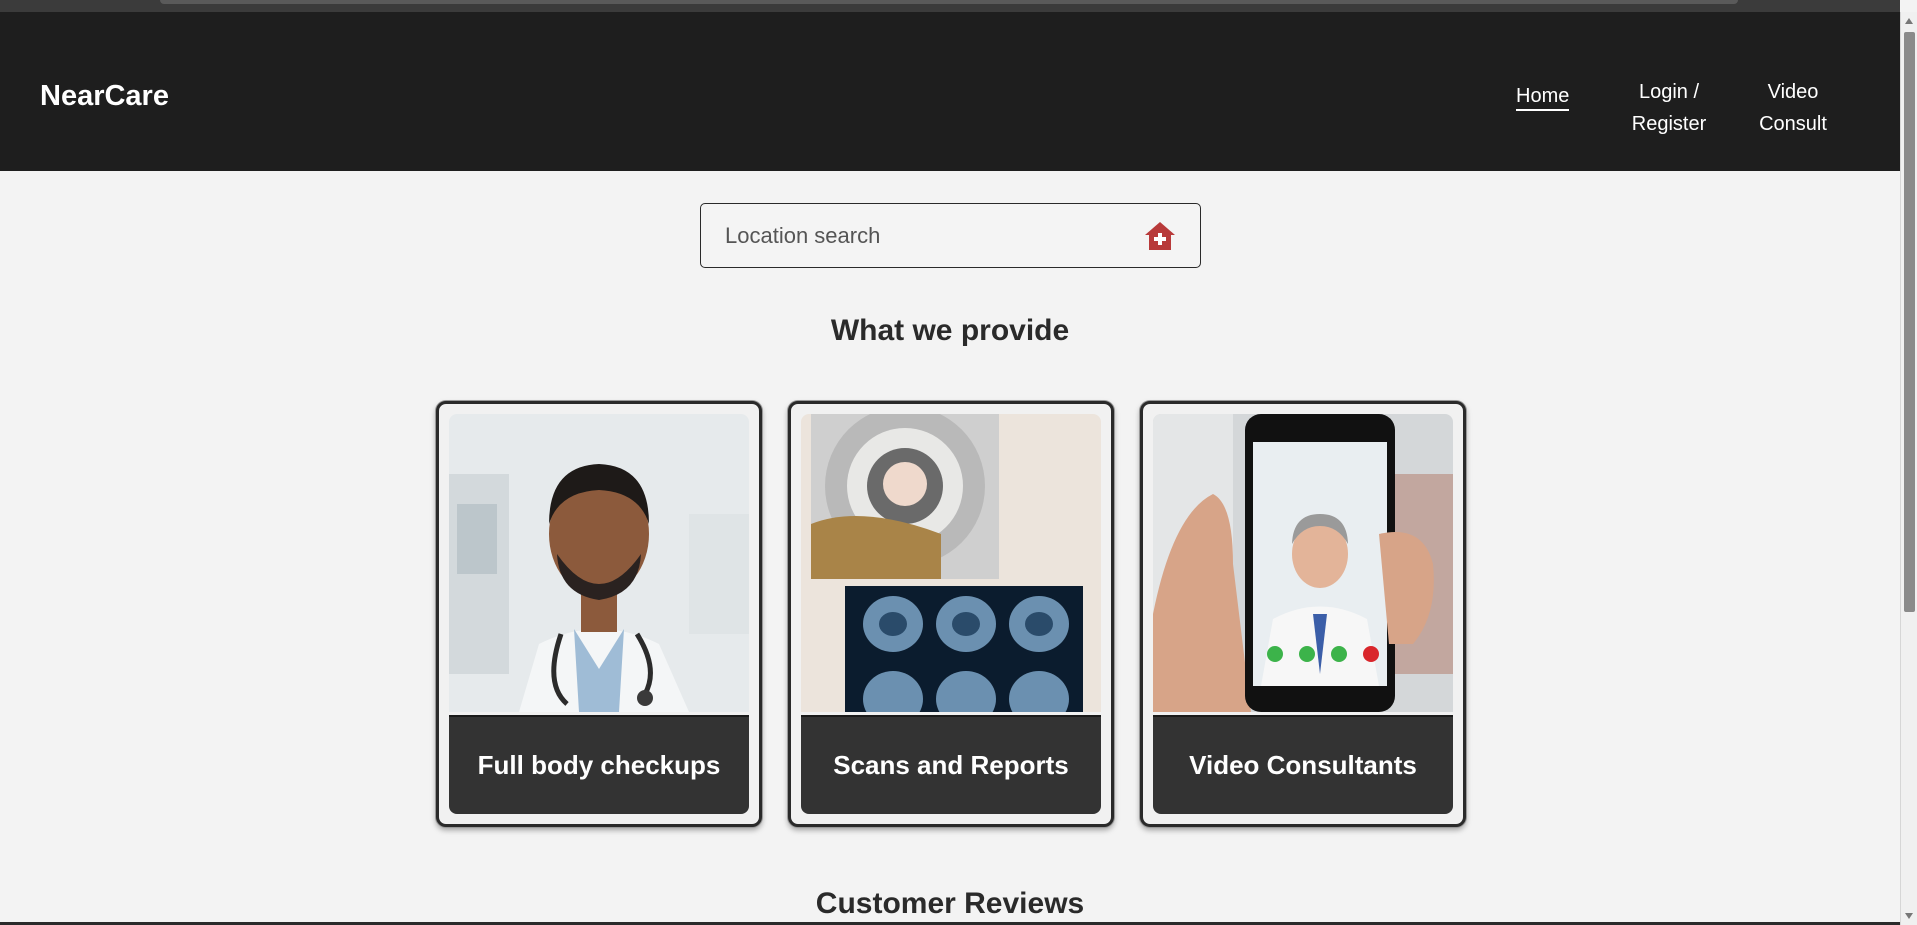 The height and width of the screenshot is (925, 1917). Describe the element at coordinates (949, 2) in the screenshot. I see `browser-tab-bar` at that location.